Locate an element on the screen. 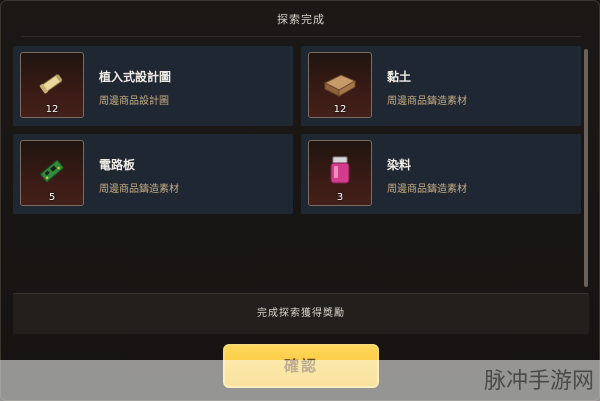  item-thumbnail: 5 is located at coordinates (52, 173).